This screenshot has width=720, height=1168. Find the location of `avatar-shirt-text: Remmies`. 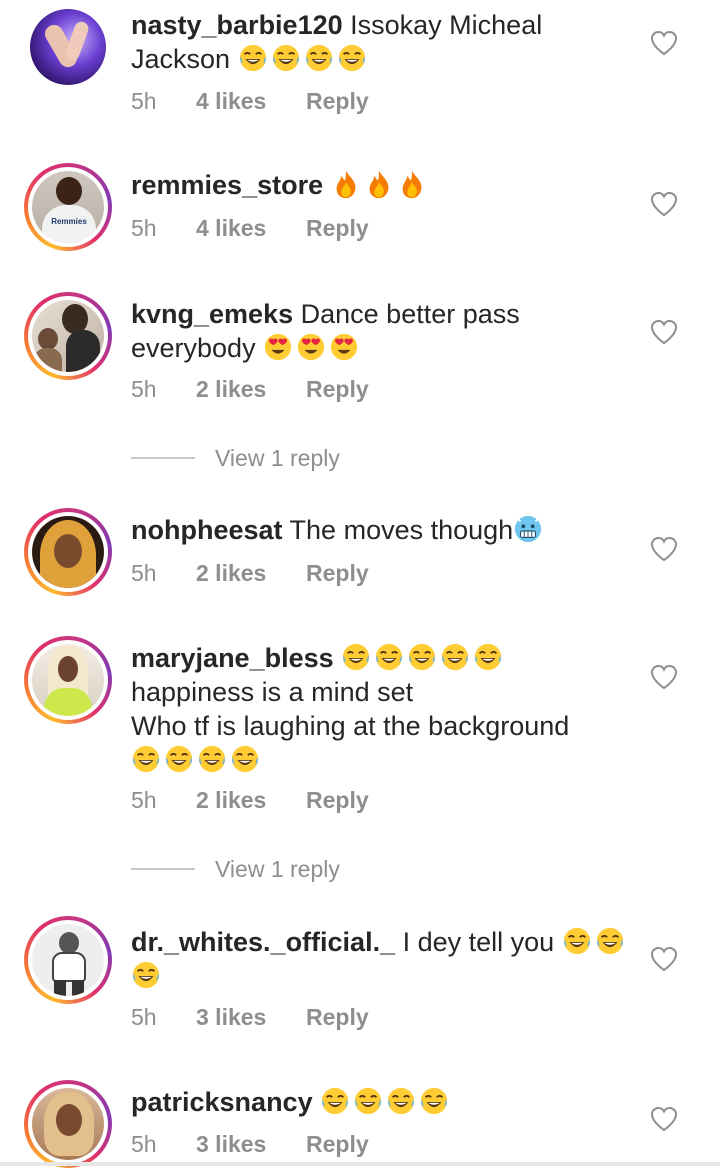

avatar-shirt-text: Remmies is located at coordinates (69, 221).